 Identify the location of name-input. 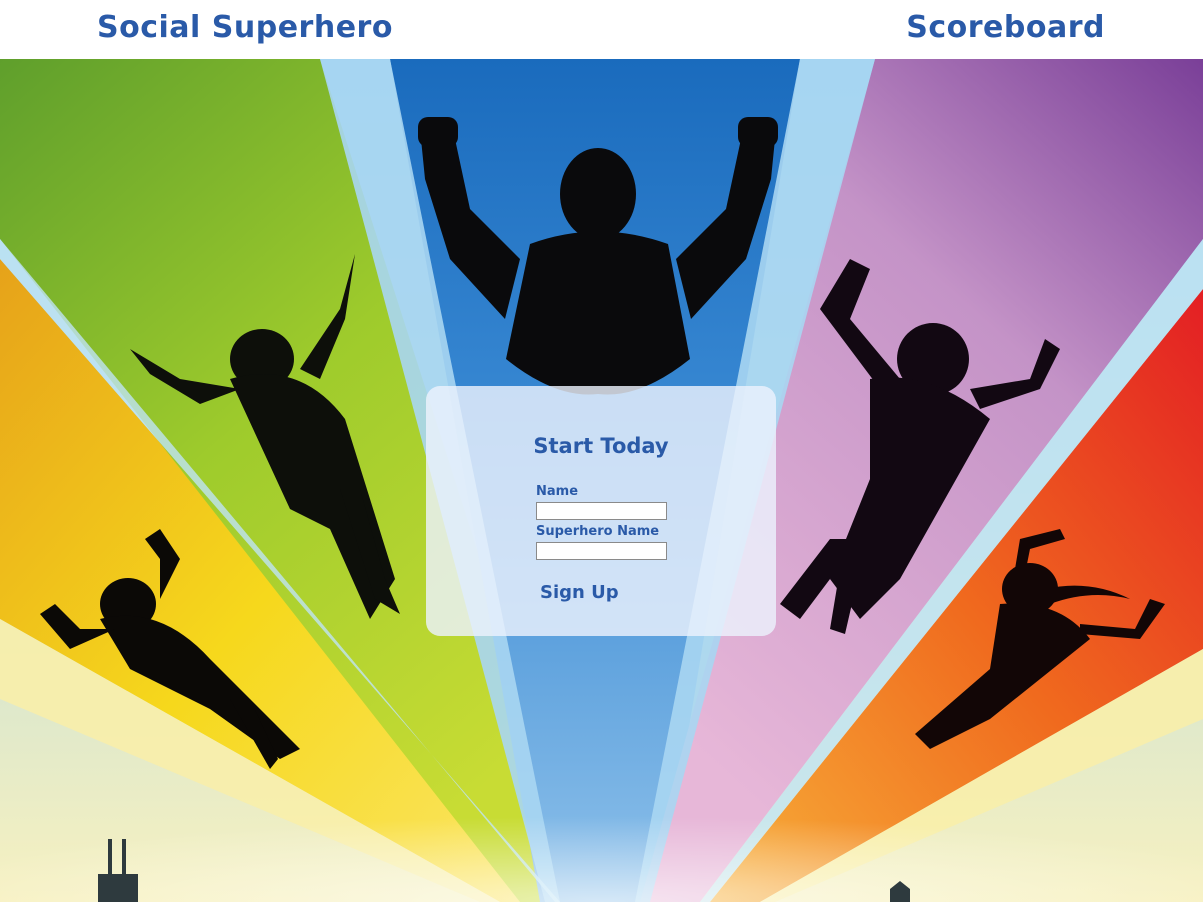
(601, 511).